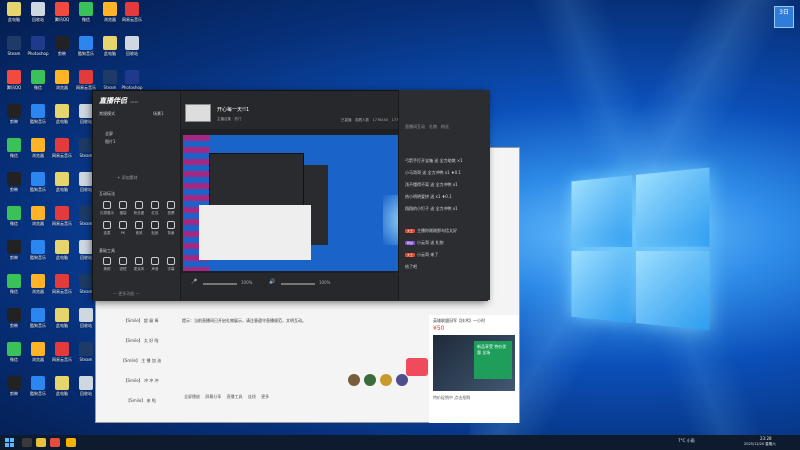 The image size is (800, 450). I want to click on source-item: 全屏, so click(109, 134).